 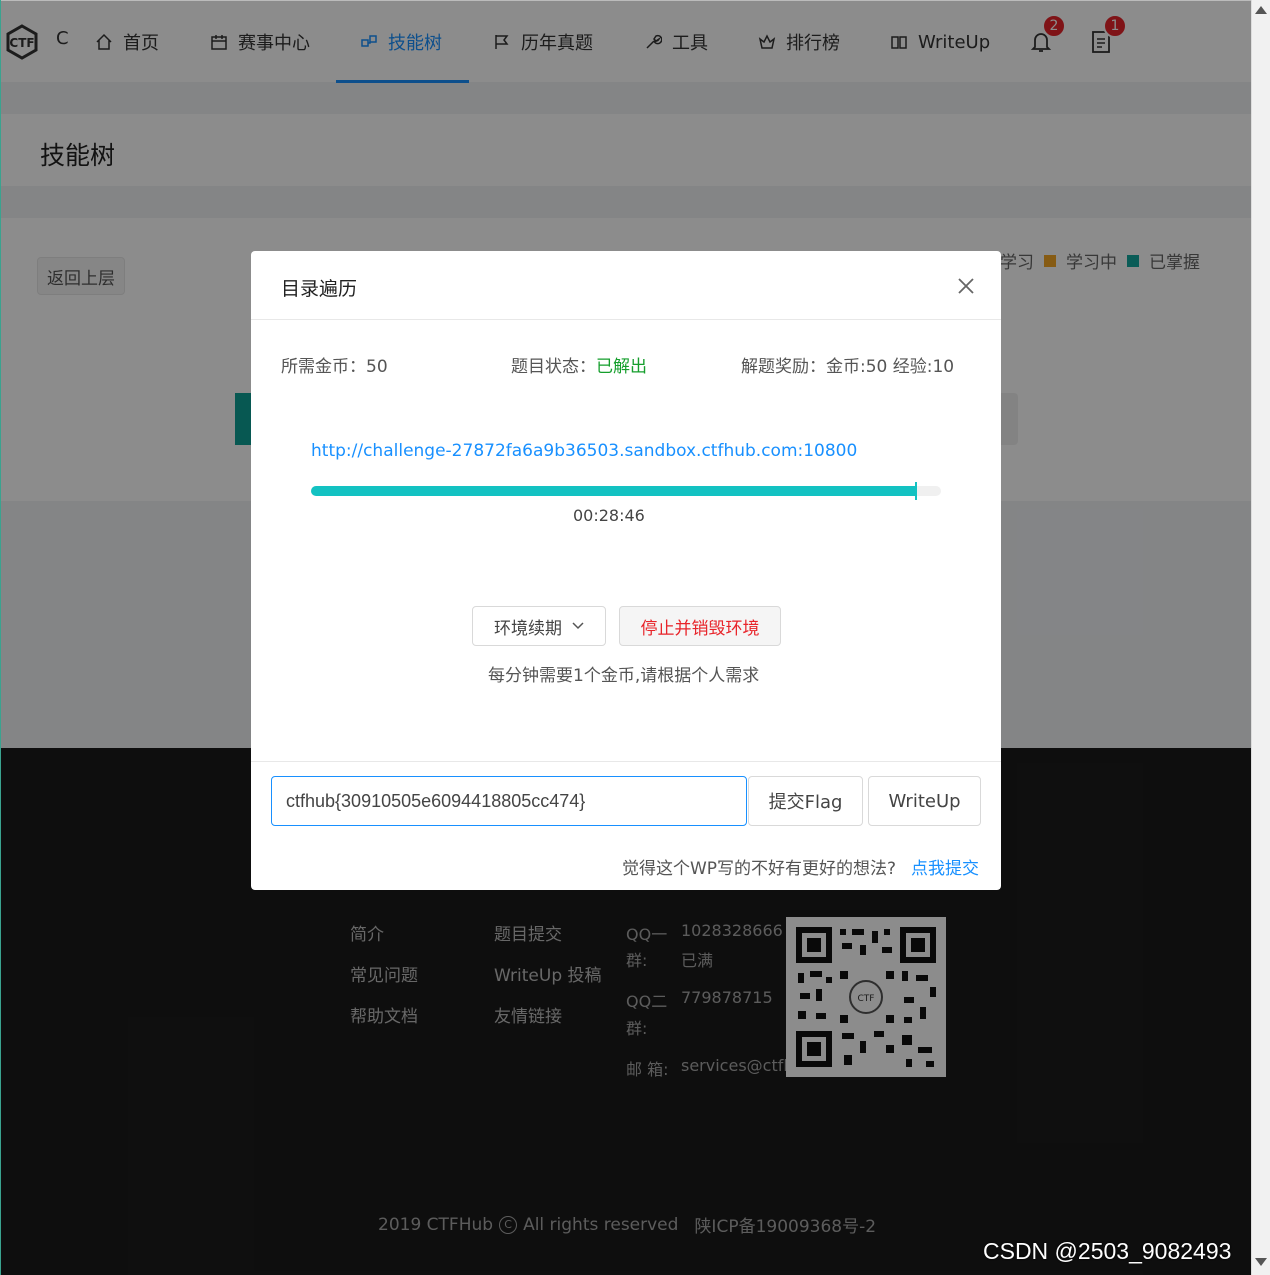 I want to click on required-coins-value: 50, so click(x=377, y=367).